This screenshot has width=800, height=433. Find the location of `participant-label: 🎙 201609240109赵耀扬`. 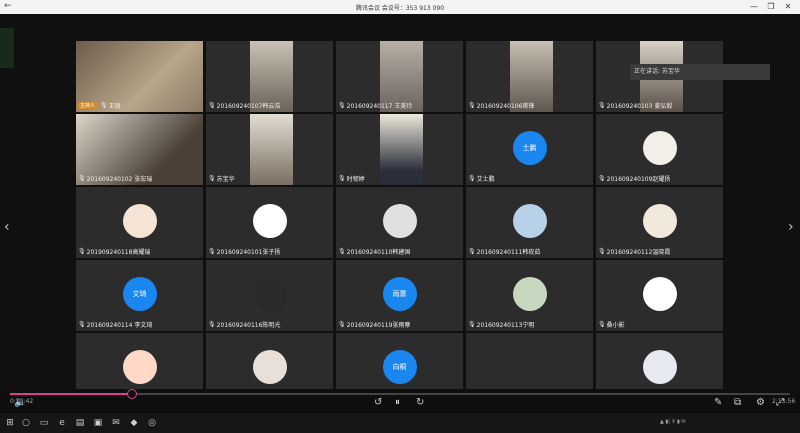

participant-label: 🎙 201609240109赵耀扬 is located at coordinates (634, 178).